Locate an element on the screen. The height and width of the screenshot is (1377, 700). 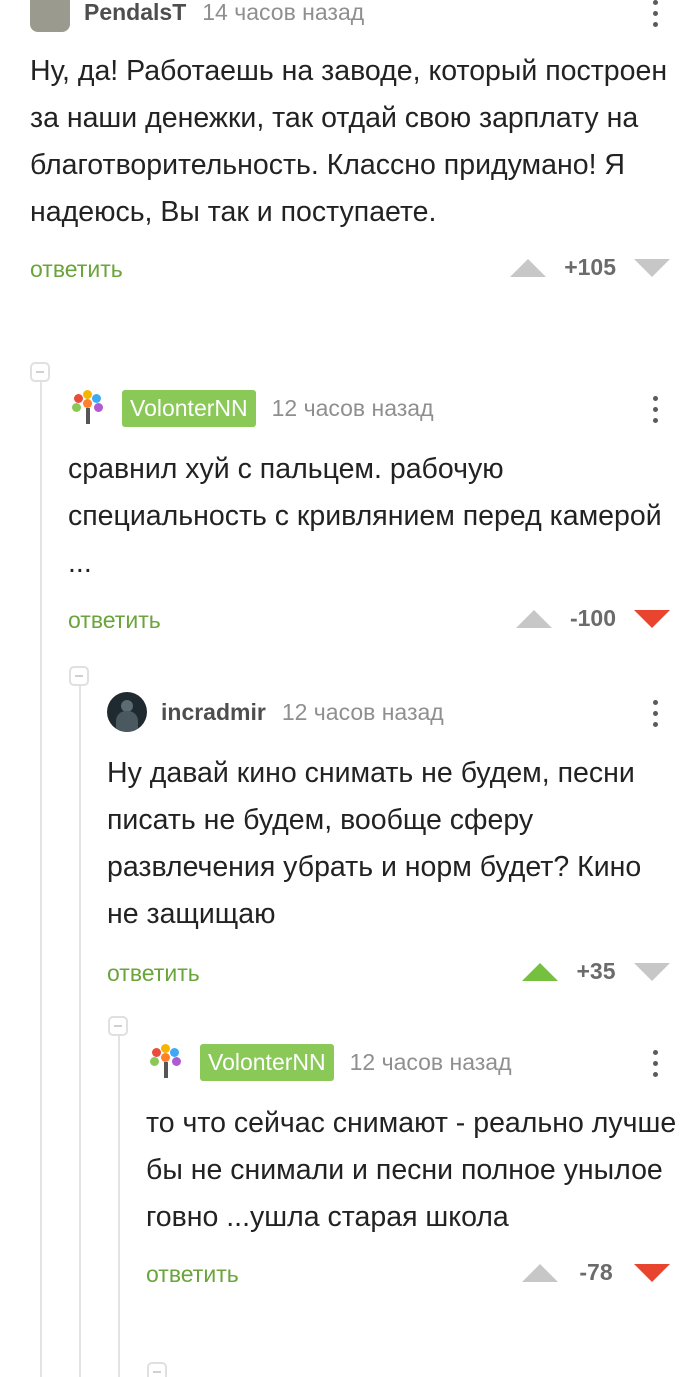
vote-controls: +105 is located at coordinates (590, 267).